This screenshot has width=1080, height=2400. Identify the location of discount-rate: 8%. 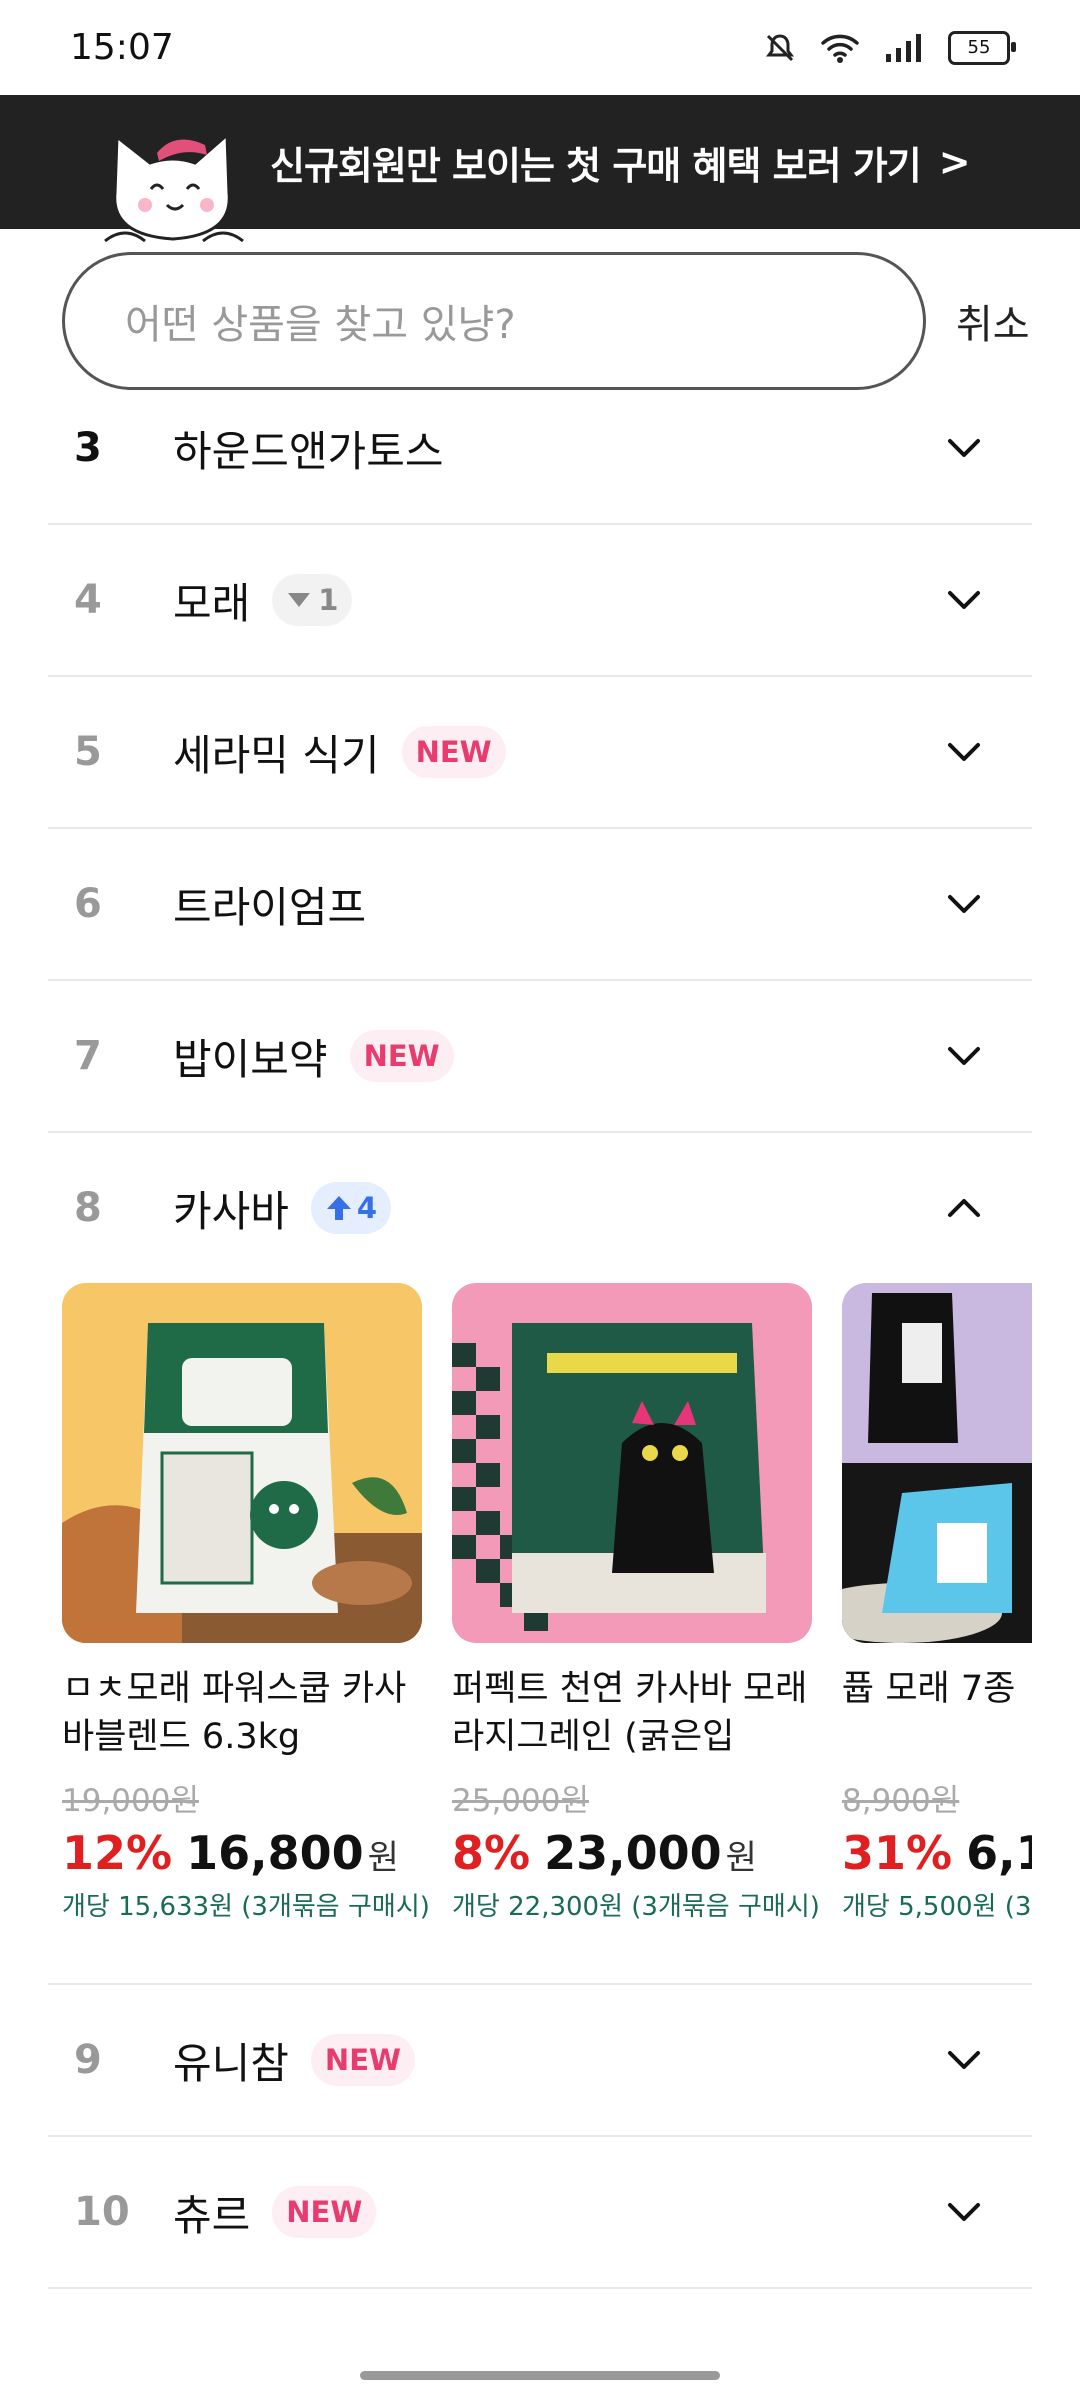
(491, 1853).